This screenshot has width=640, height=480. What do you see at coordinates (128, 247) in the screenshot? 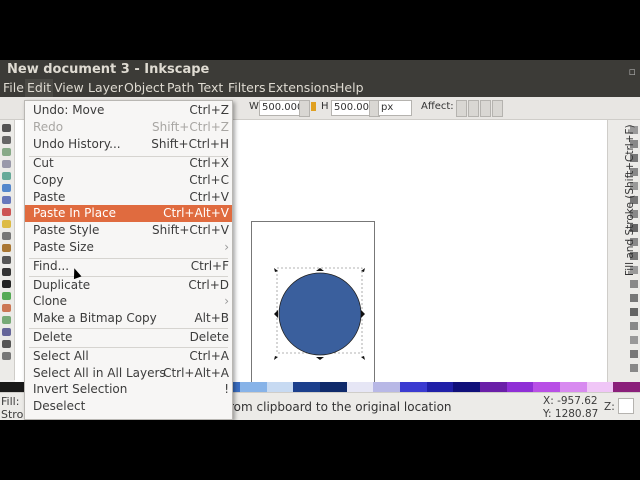
I see `menu-item-paste-size: Paste Size ›` at bounding box center [128, 247].